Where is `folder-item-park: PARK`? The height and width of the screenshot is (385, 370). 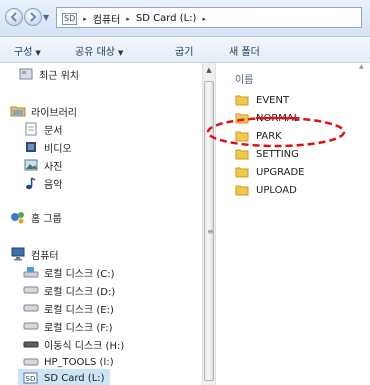
folder-item-park: PARK is located at coordinates (258, 136).